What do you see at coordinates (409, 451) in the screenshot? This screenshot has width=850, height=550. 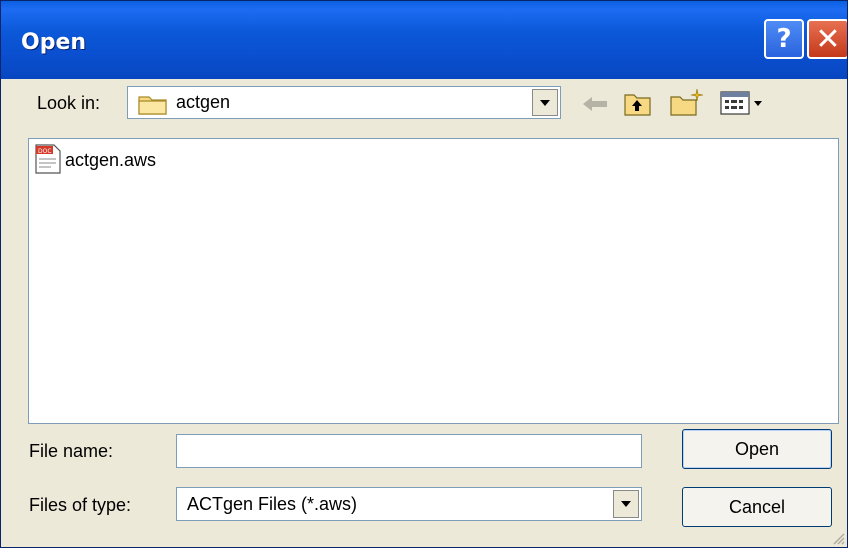 I see `filename-input` at bounding box center [409, 451].